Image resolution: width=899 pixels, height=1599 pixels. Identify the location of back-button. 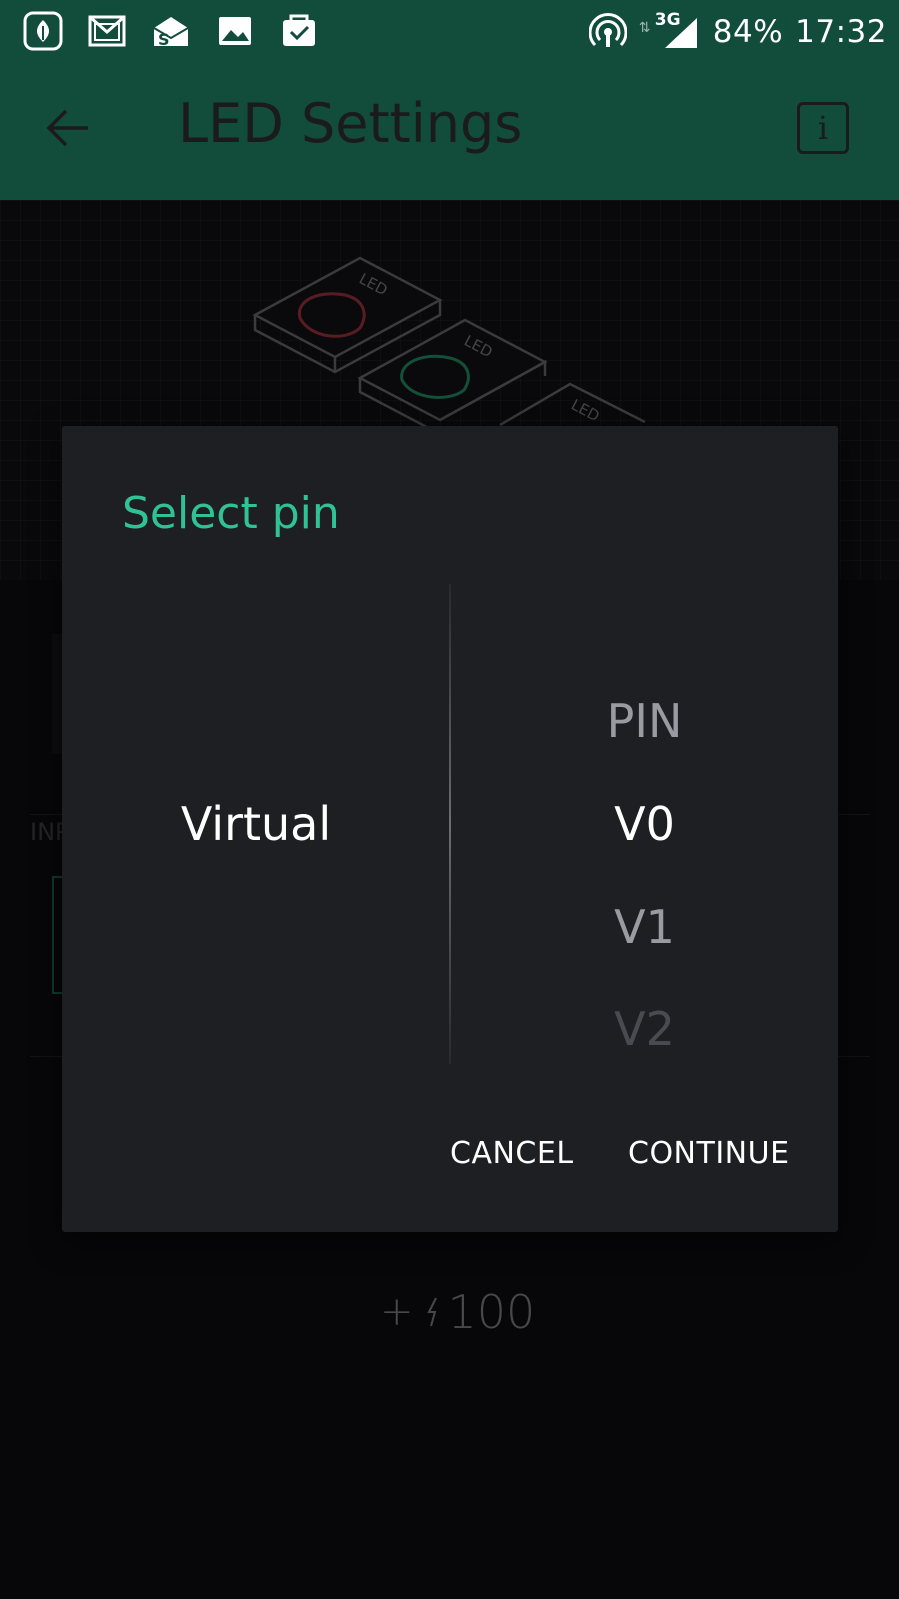
(70, 128).